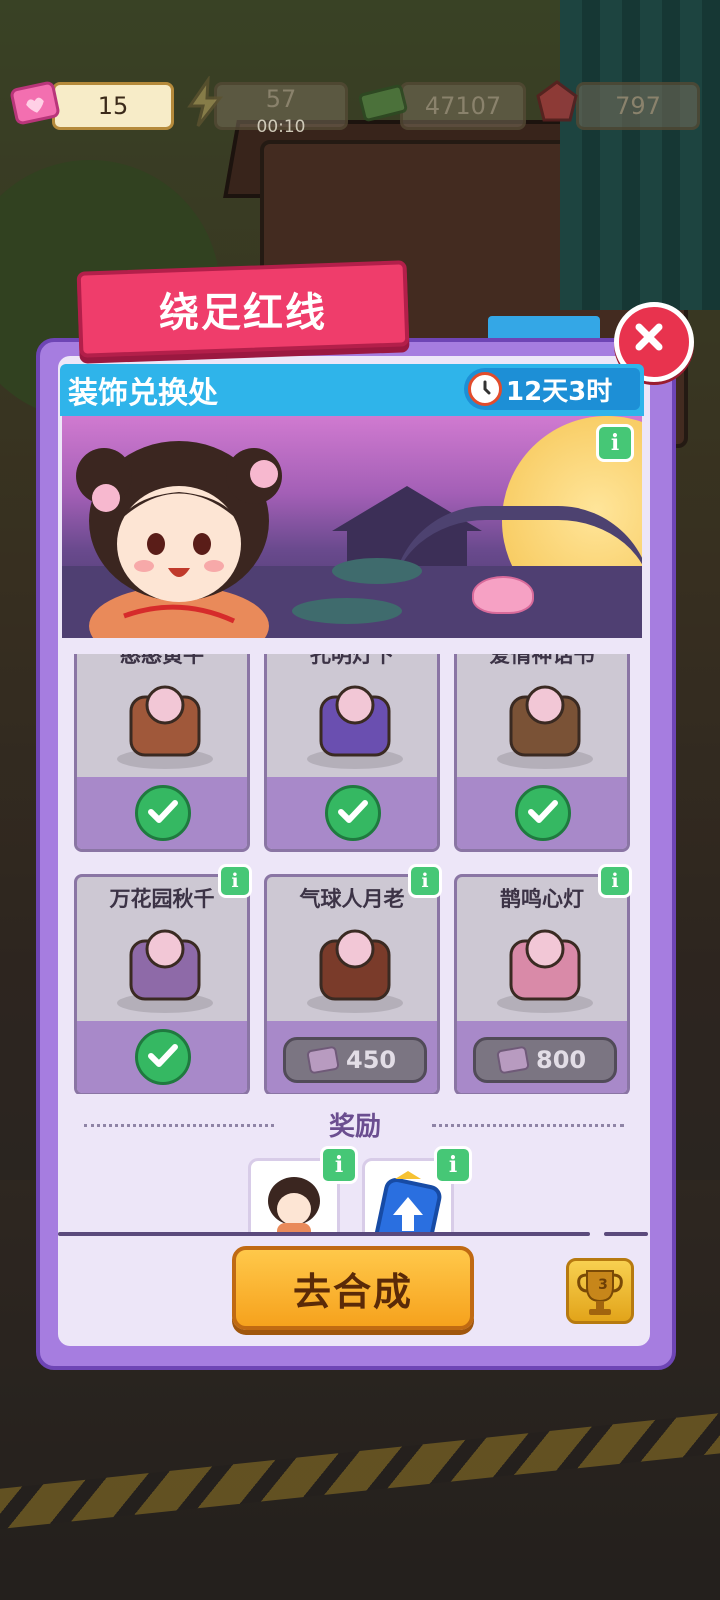 The image size is (720, 1600). Describe the element at coordinates (559, 391) in the screenshot. I see `event-time-left: 12天3时` at that location.